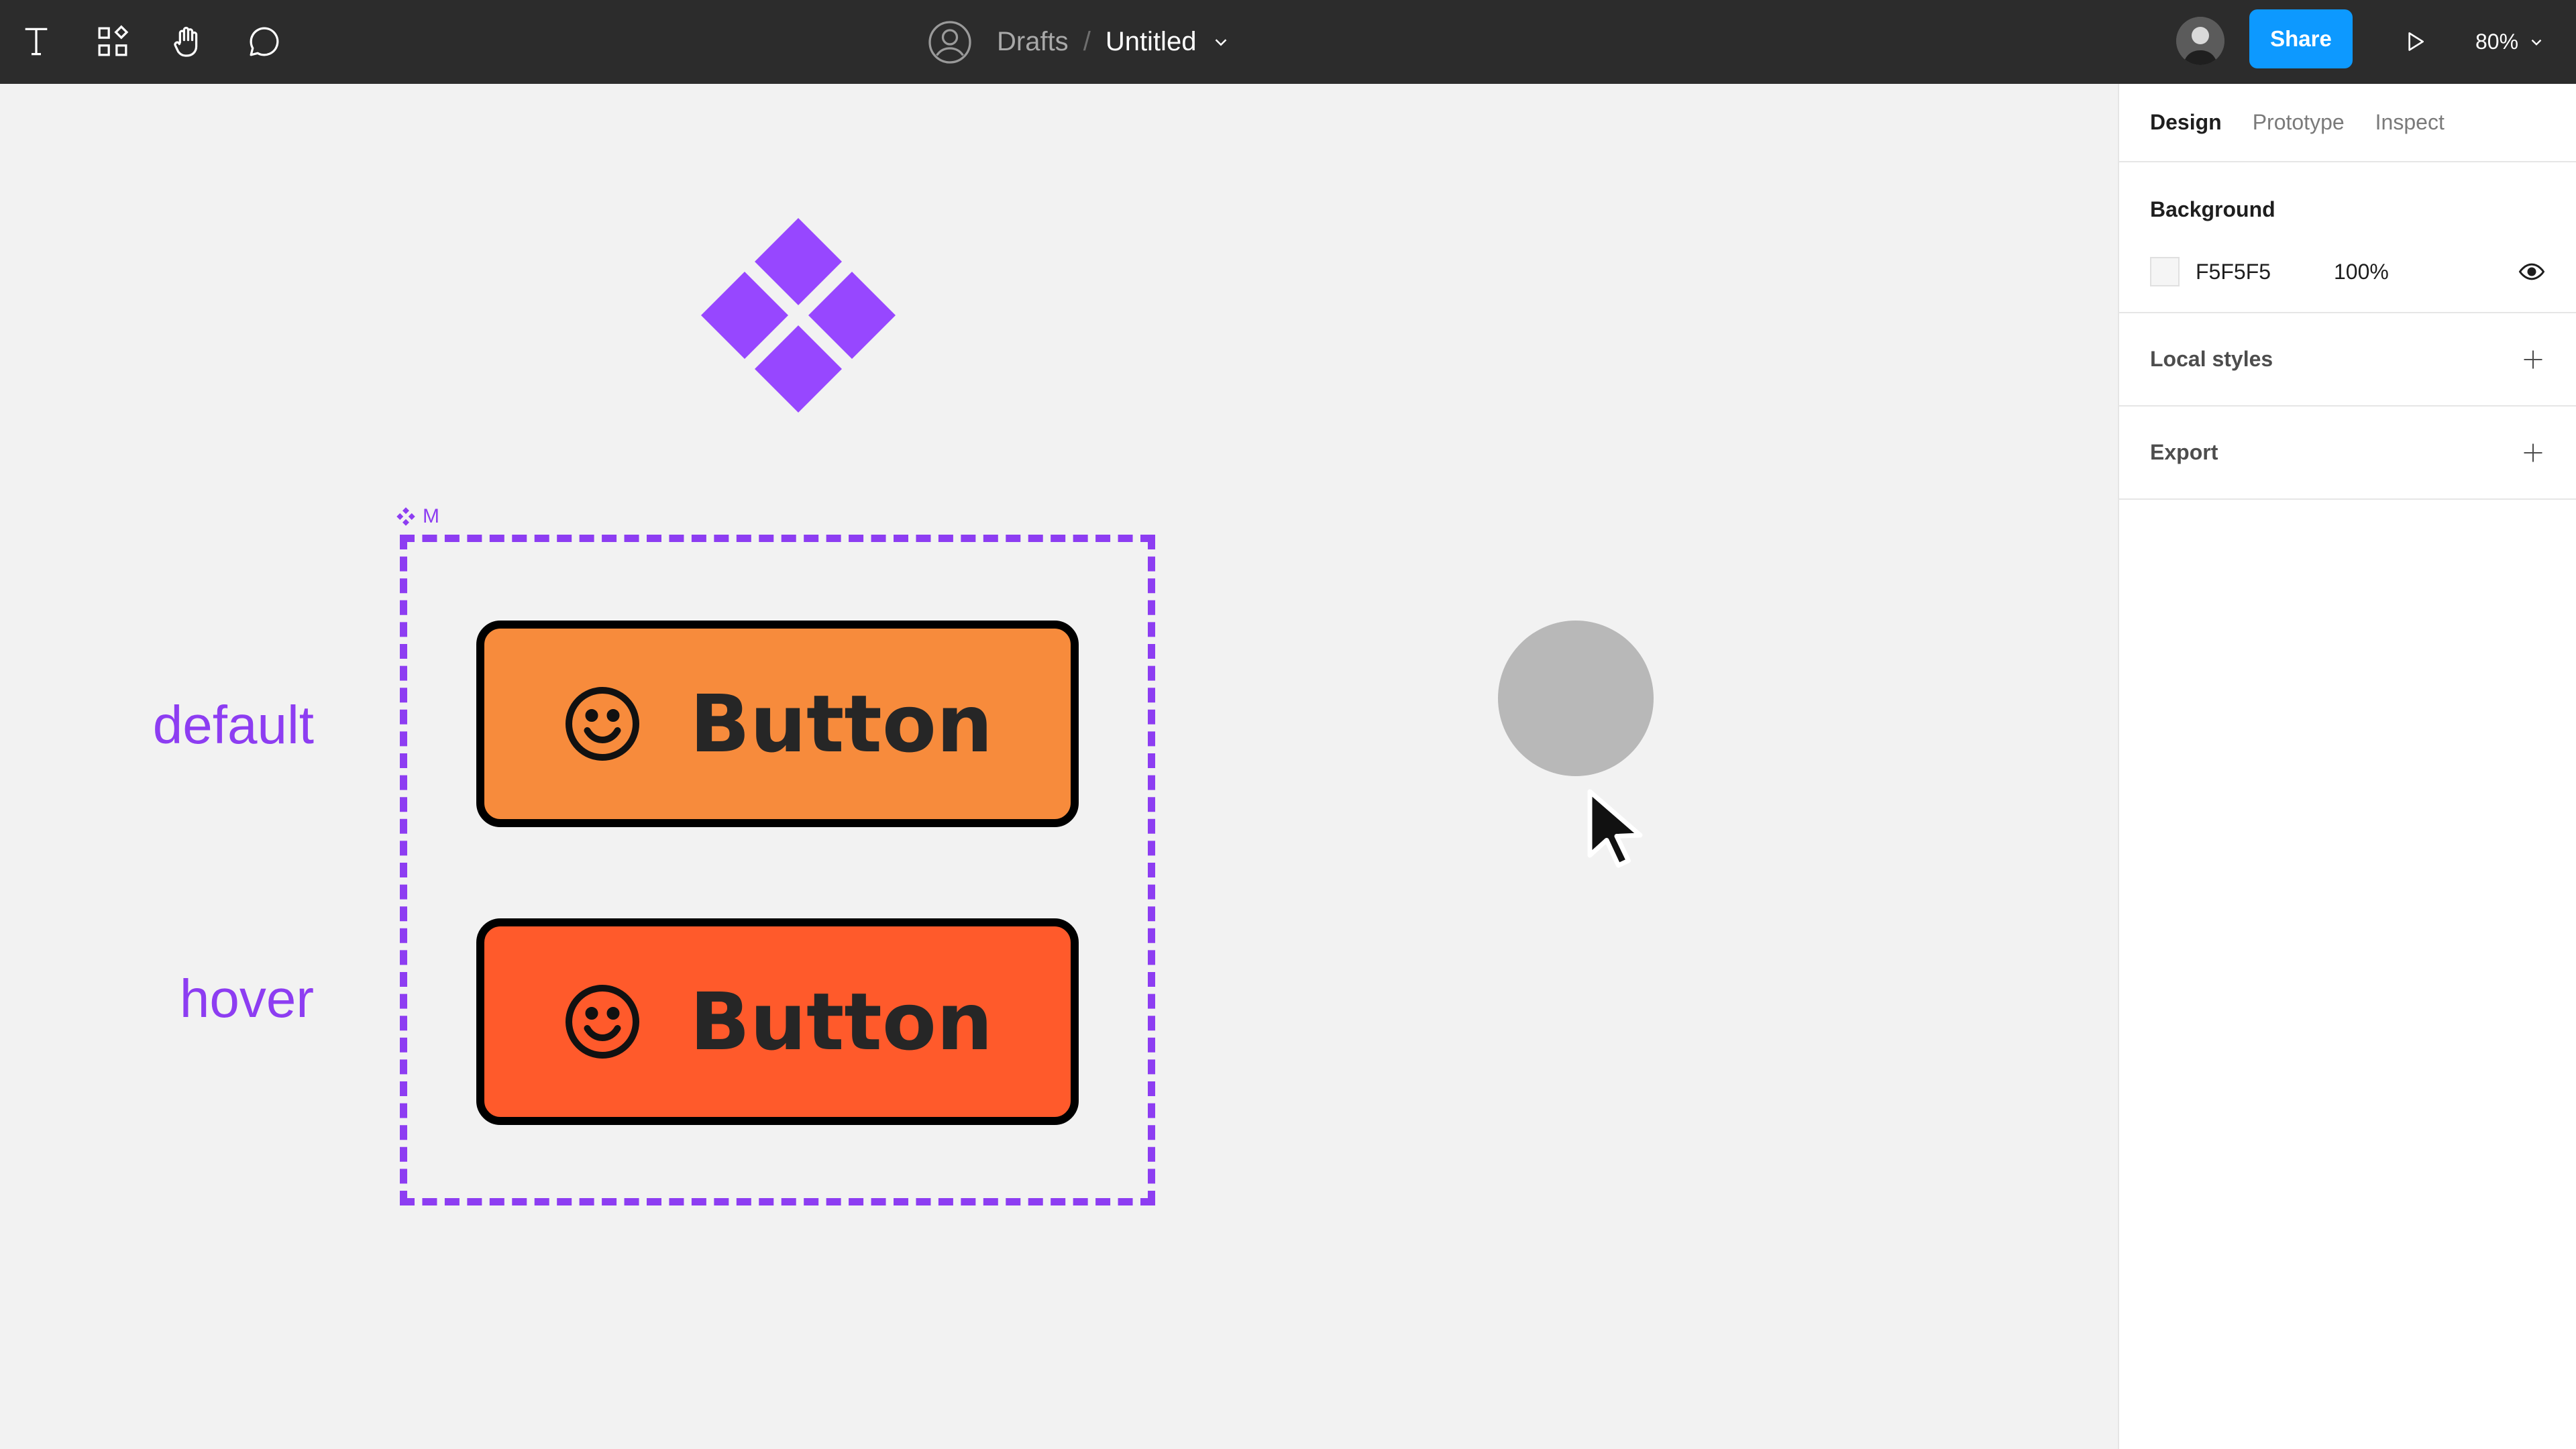  Describe the element at coordinates (2533, 359) in the screenshot. I see `add-style-plus-icon` at that location.